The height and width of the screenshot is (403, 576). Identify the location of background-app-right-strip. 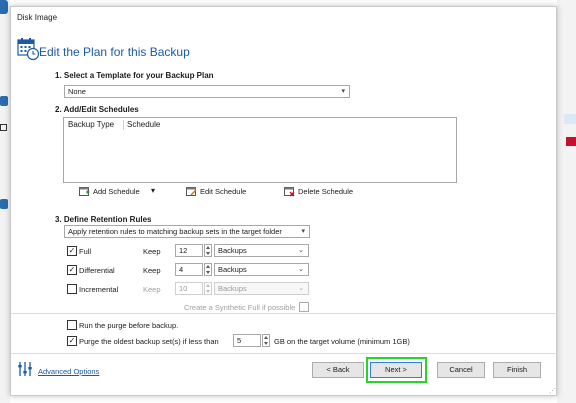
(566, 201).